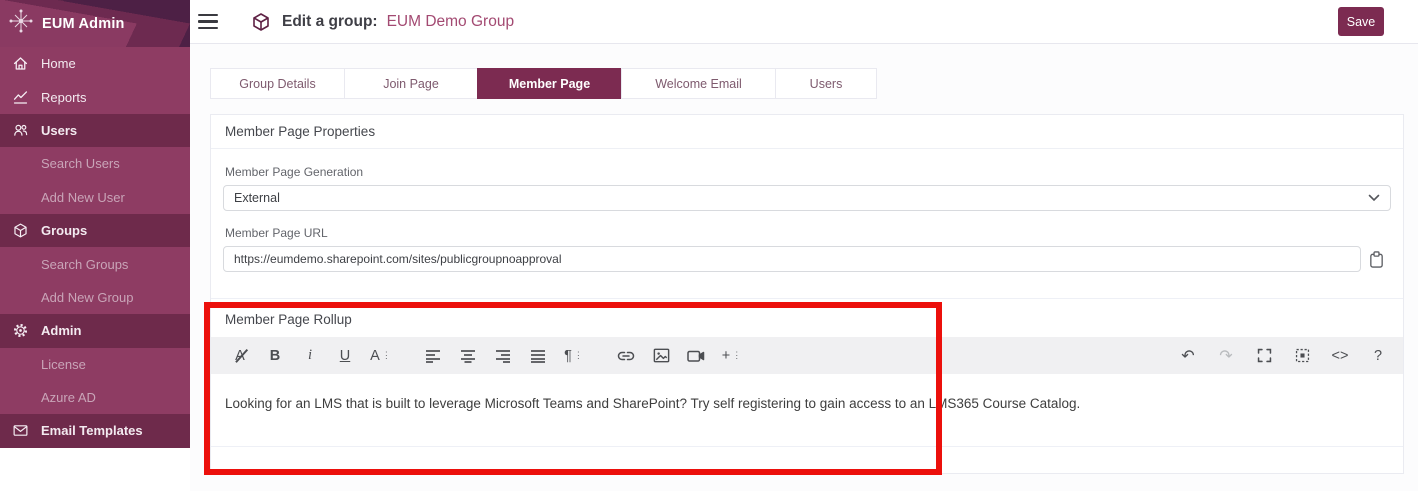 Image resolution: width=1418 pixels, height=491 pixels. What do you see at coordinates (300, 131) in the screenshot?
I see `section-title: Member Page Properties` at bounding box center [300, 131].